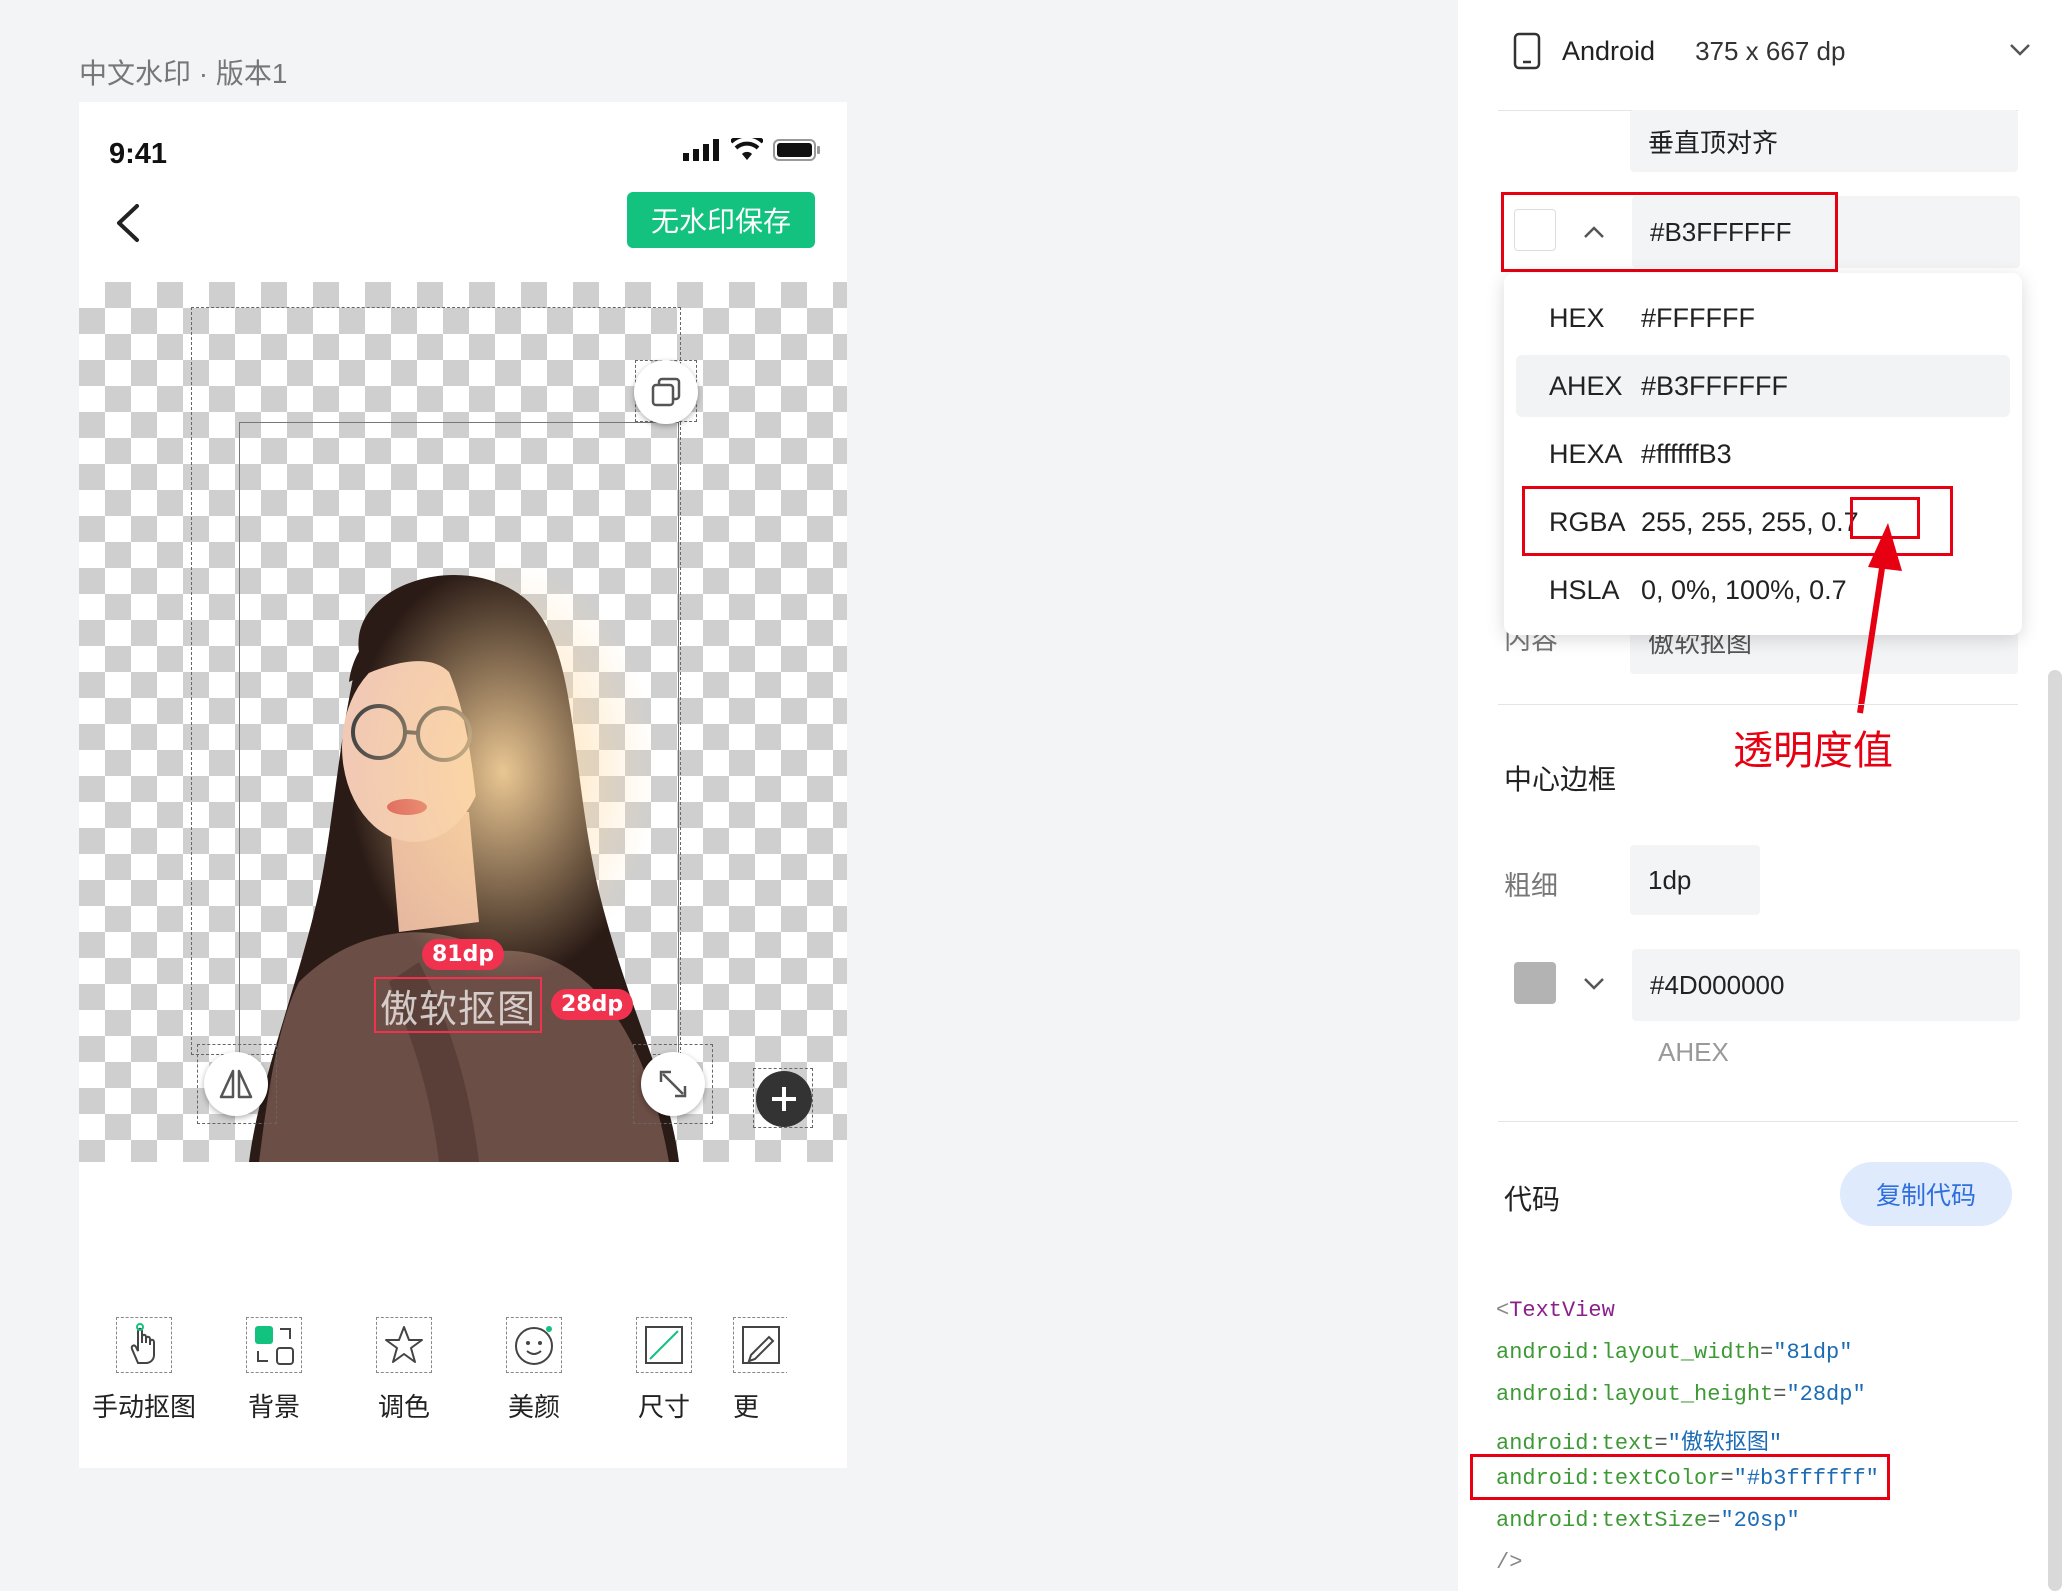 This screenshot has width=2062, height=1591. I want to click on status-icons, so click(752, 150).